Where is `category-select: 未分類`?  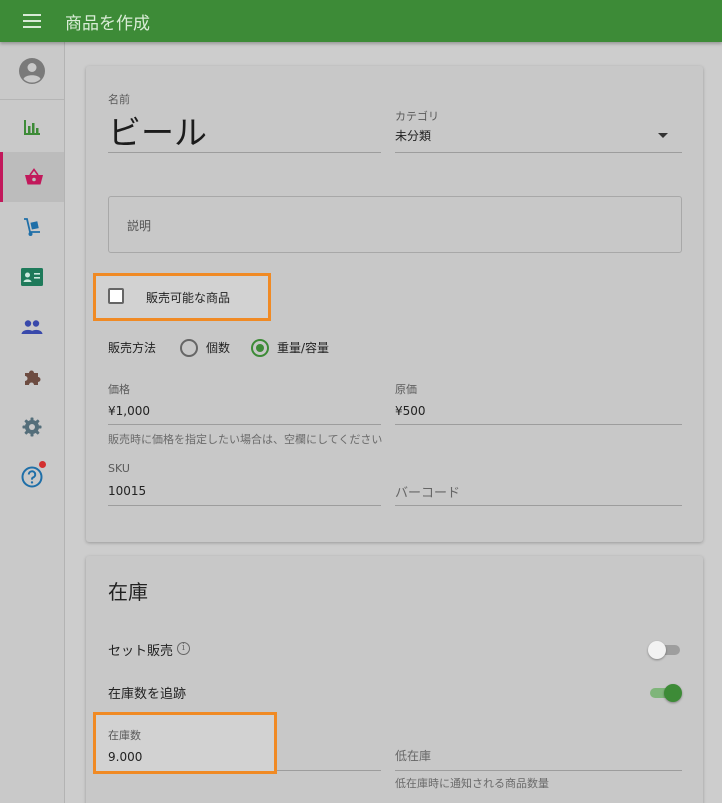 category-select: 未分類 is located at coordinates (413, 135).